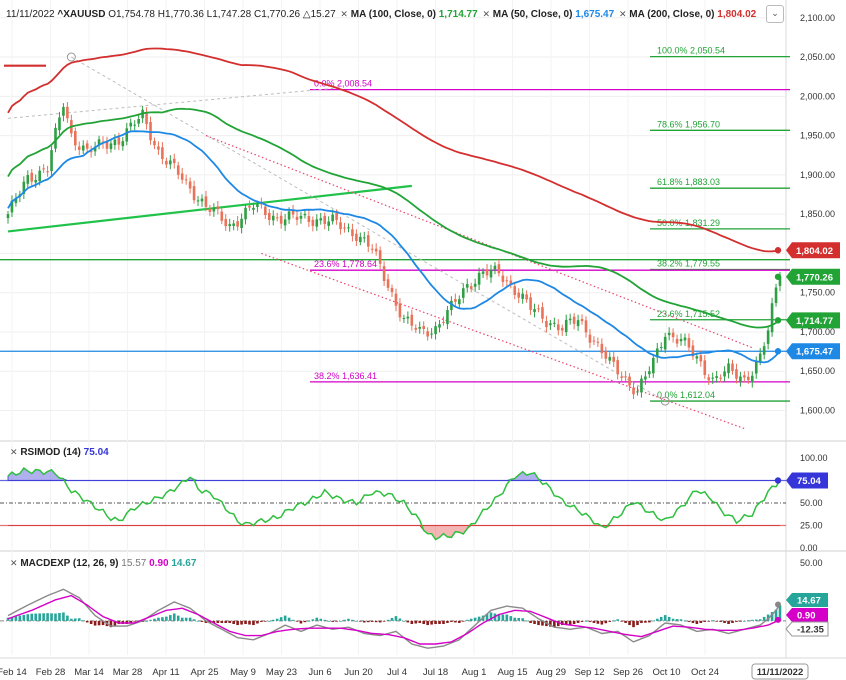 This screenshot has width=846, height=680. Describe the element at coordinates (814, 251) in the screenshot. I see `price-tag-label: 1,804.02` at that location.